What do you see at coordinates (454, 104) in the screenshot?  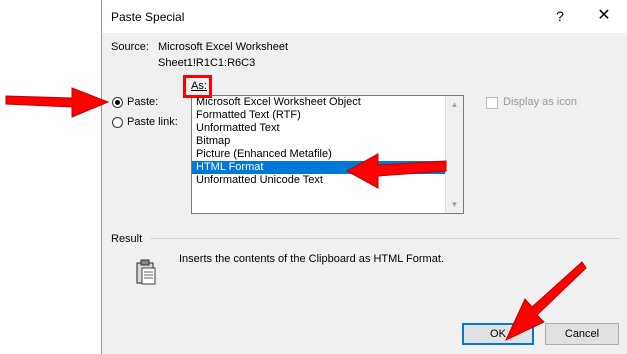 I see `scroll-up-icon: ▲` at bounding box center [454, 104].